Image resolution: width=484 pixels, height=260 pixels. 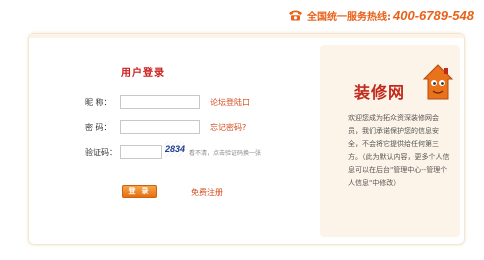 I want to click on forum-login-link: 论坛登陆口, so click(x=230, y=102).